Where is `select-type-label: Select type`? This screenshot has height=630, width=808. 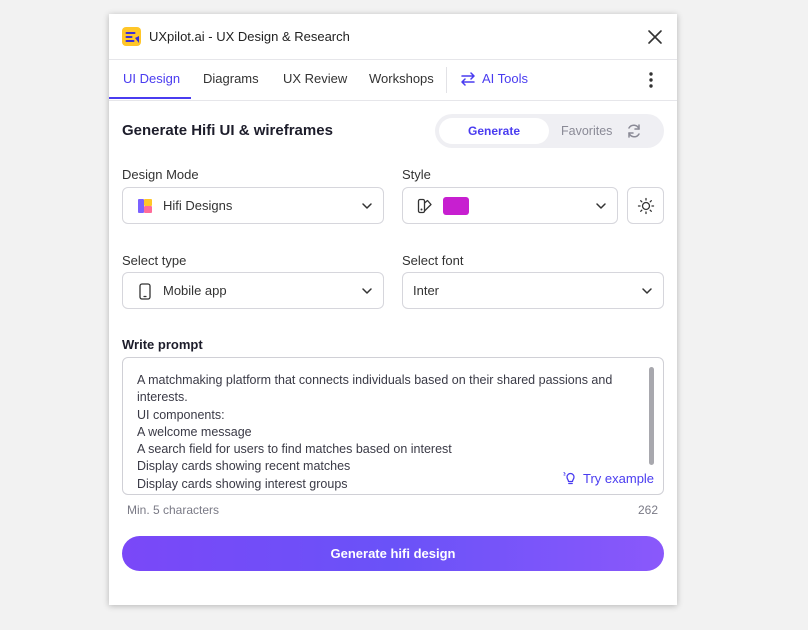
select-type-label: Select type is located at coordinates (154, 260).